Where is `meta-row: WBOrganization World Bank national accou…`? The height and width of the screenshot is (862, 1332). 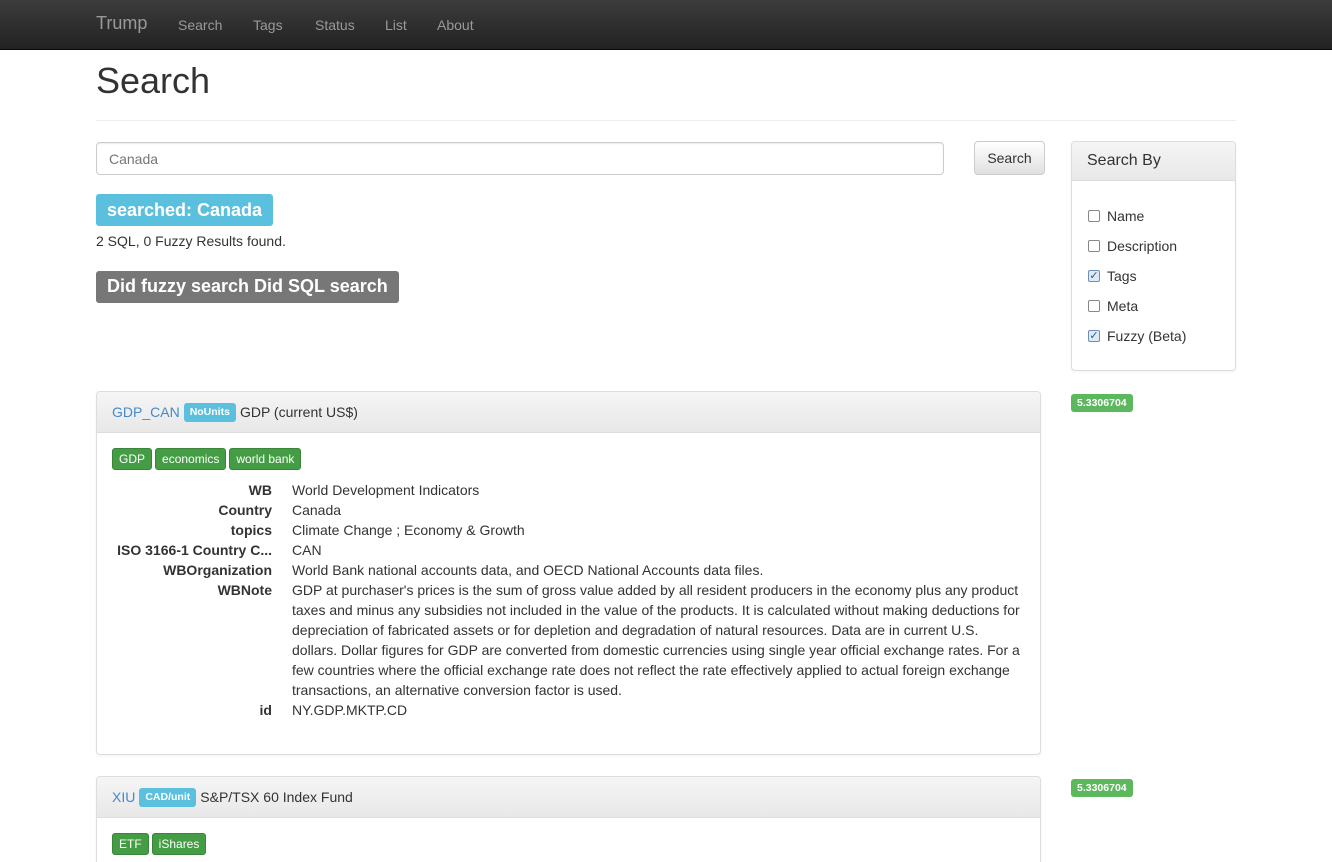
meta-row: WBOrganization World Bank national accou… is located at coordinates (567, 570).